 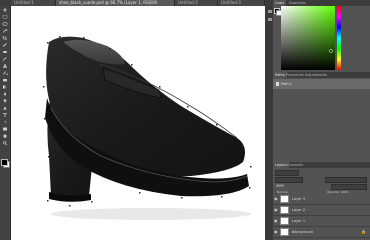 I want to click on foreground-color-swatch, so click(x=4, y=162).